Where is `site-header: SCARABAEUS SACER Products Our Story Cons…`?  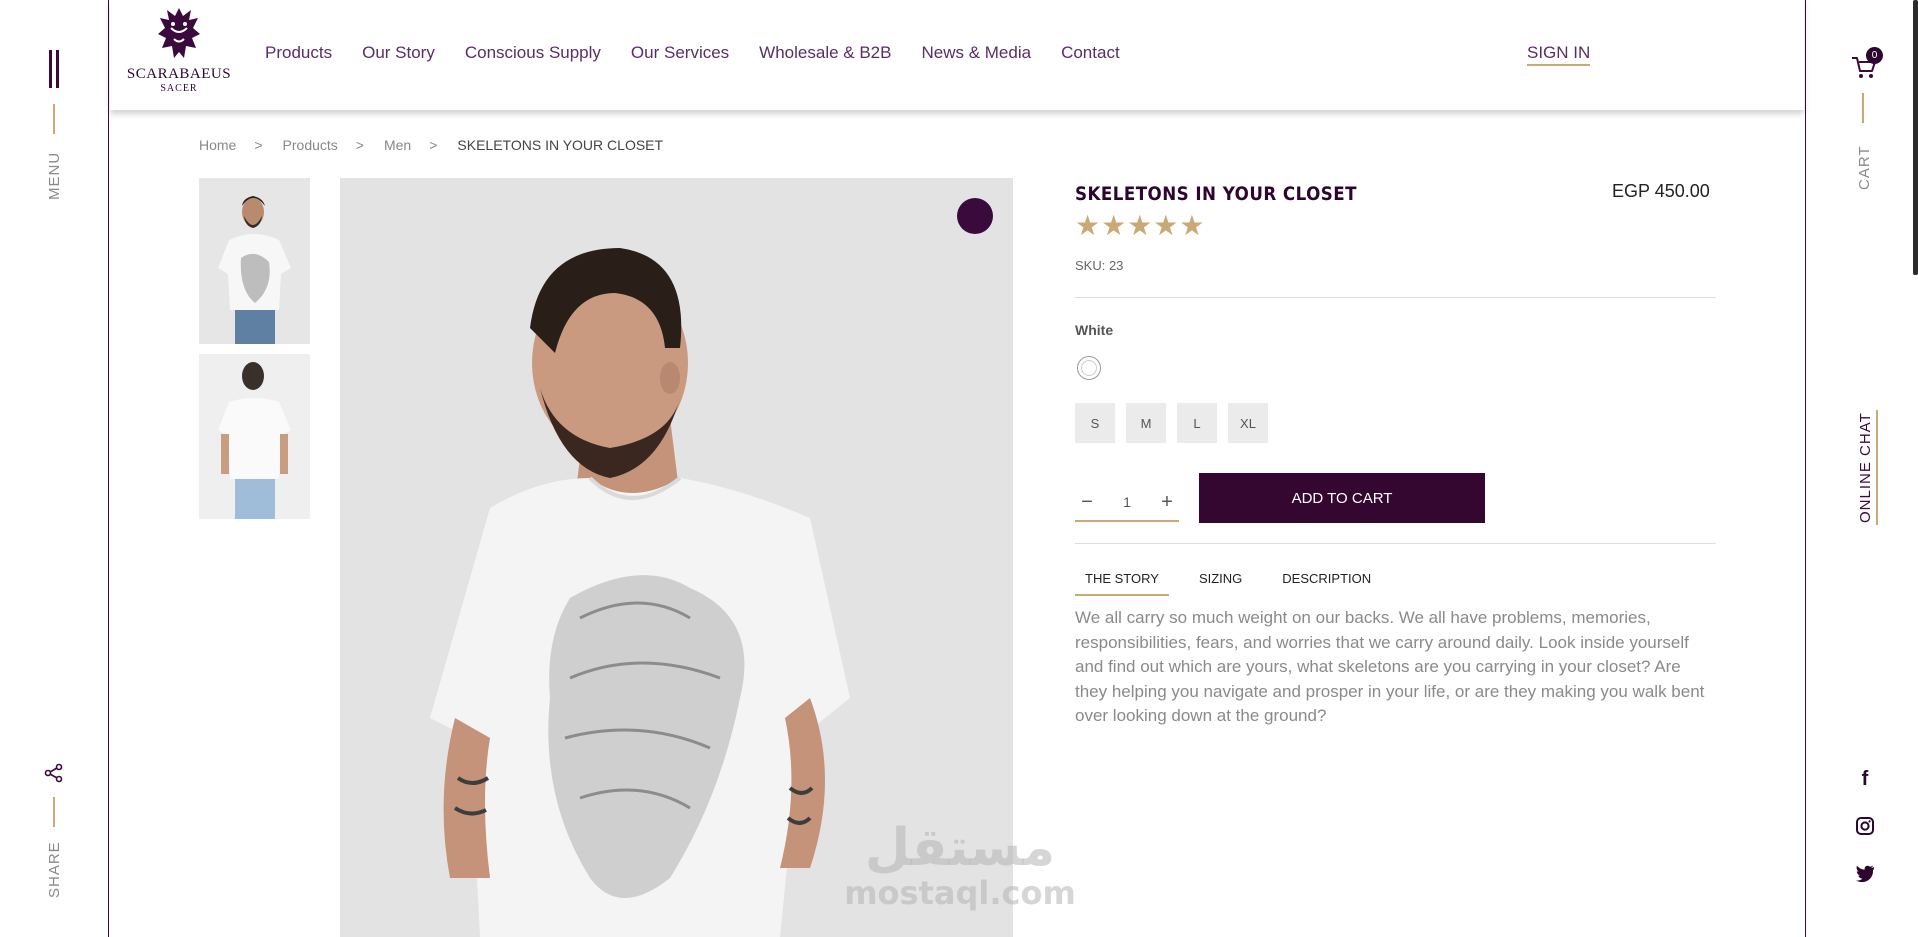 site-header: SCARABAEUS SACER Products Our Story Cons… is located at coordinates (957, 55).